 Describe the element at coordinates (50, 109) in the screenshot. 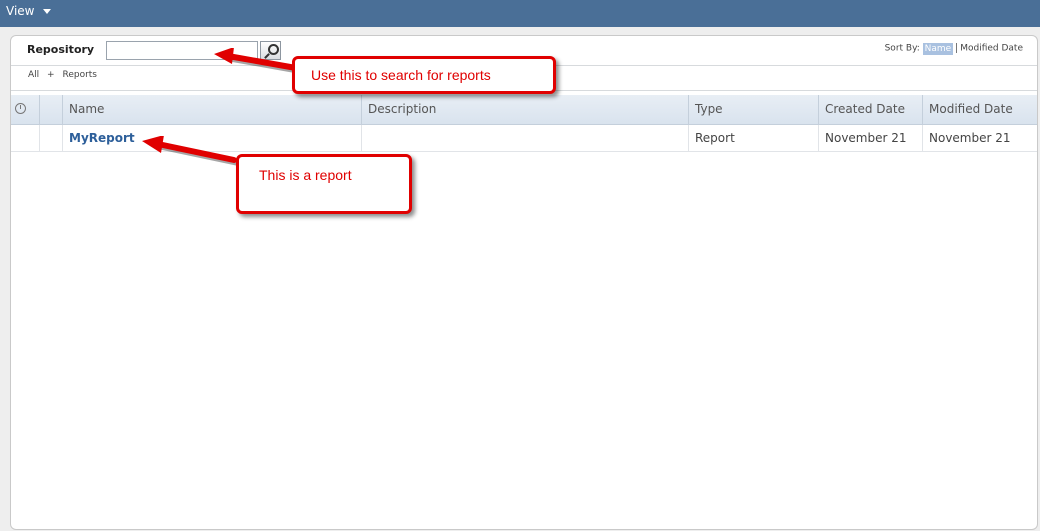

I see `select-column-header` at that location.